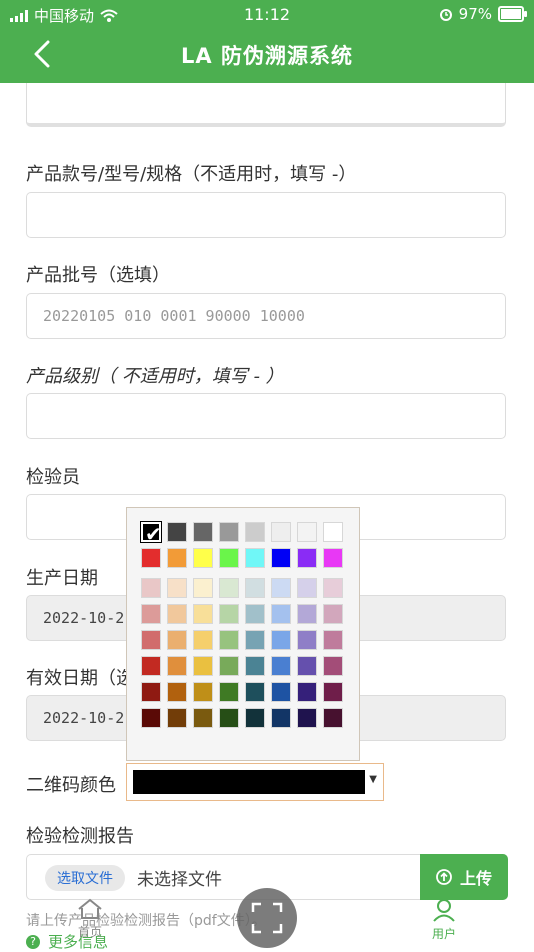  What do you see at coordinates (146, 921) in the screenshot?
I see `upload-hint: 请上传产品检验检测报告（pdf文件）。` at bounding box center [146, 921].